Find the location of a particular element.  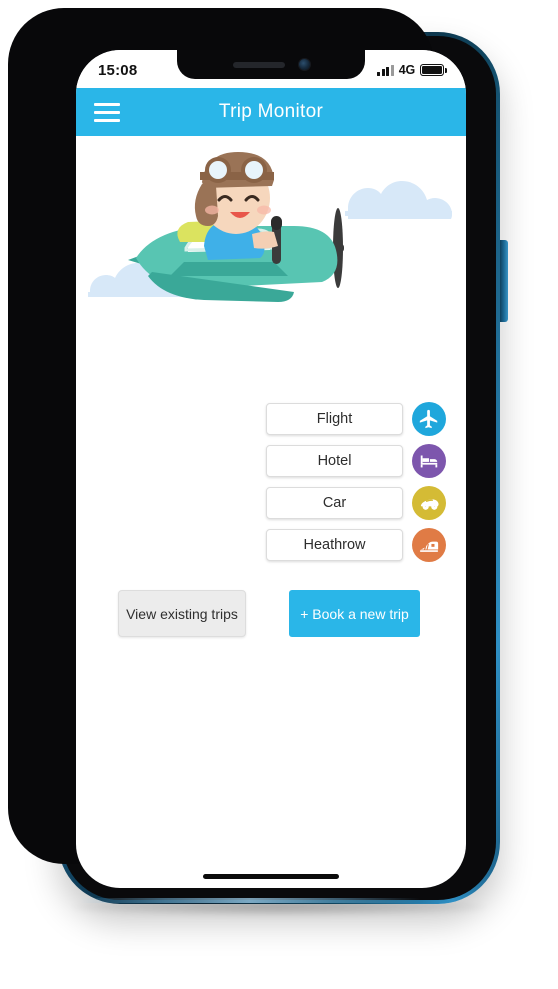

app-bar: Trip Monitor is located at coordinates (271, 112).